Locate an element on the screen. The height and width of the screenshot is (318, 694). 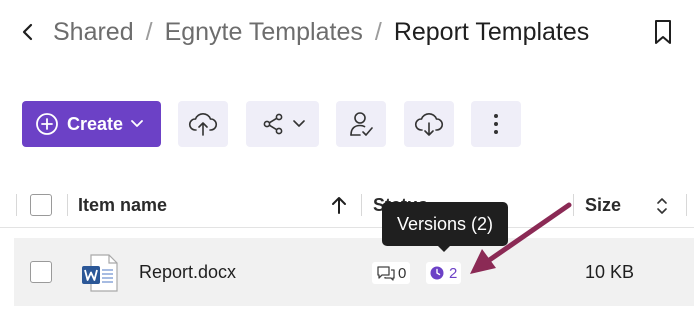
create-button-label: Create is located at coordinates (95, 123).